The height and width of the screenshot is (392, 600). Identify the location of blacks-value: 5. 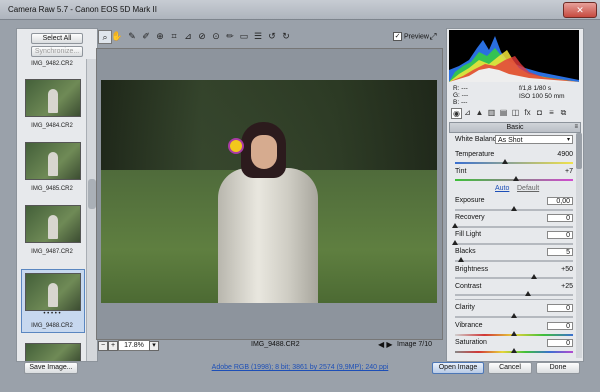
(560, 252).